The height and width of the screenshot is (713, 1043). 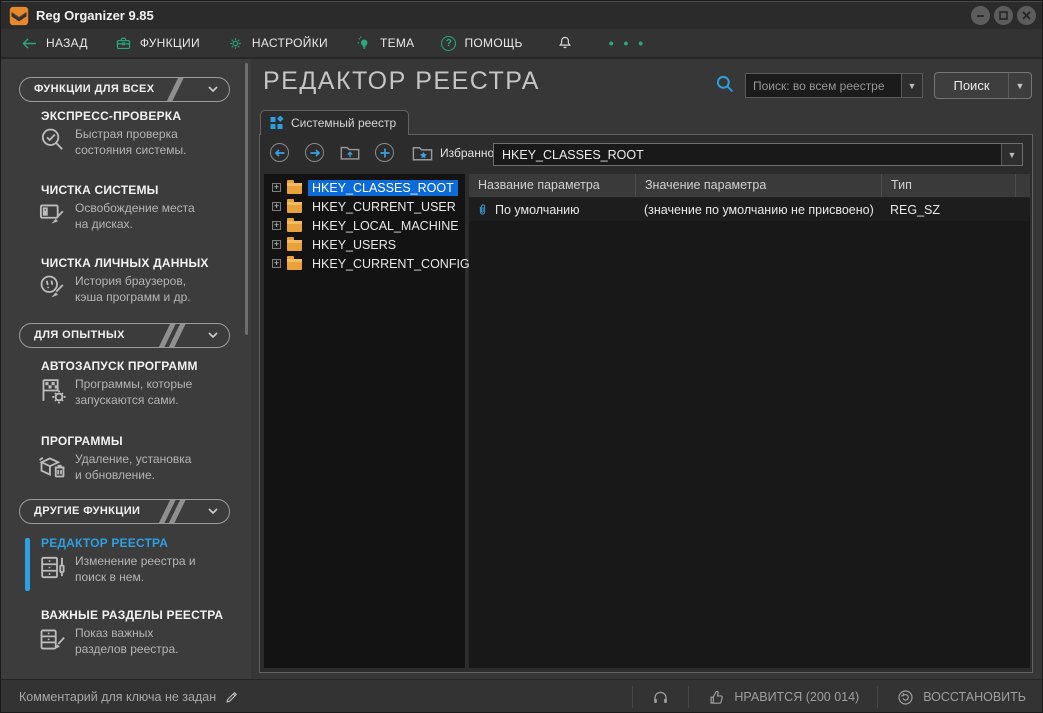 What do you see at coordinates (246, 199) in the screenshot?
I see `sidebar-scrollbar` at bounding box center [246, 199].